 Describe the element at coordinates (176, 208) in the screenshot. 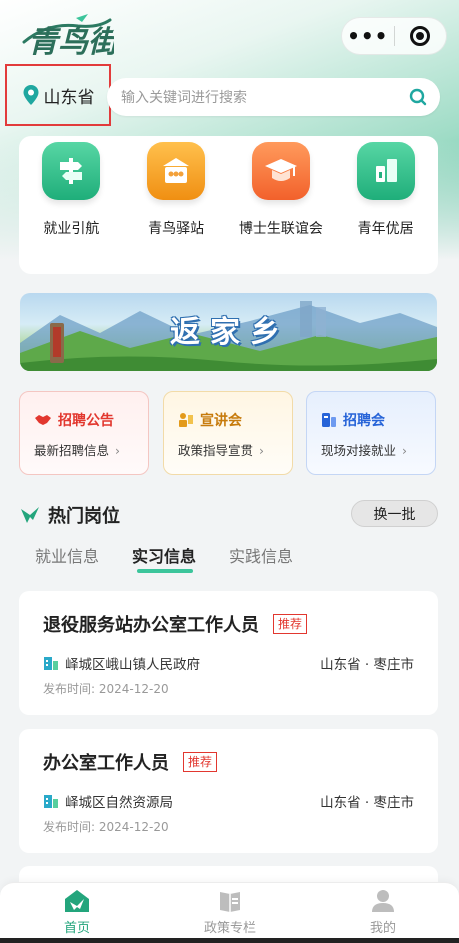

I see `quick-link-qingniao-station: 青鸟驿站` at that location.